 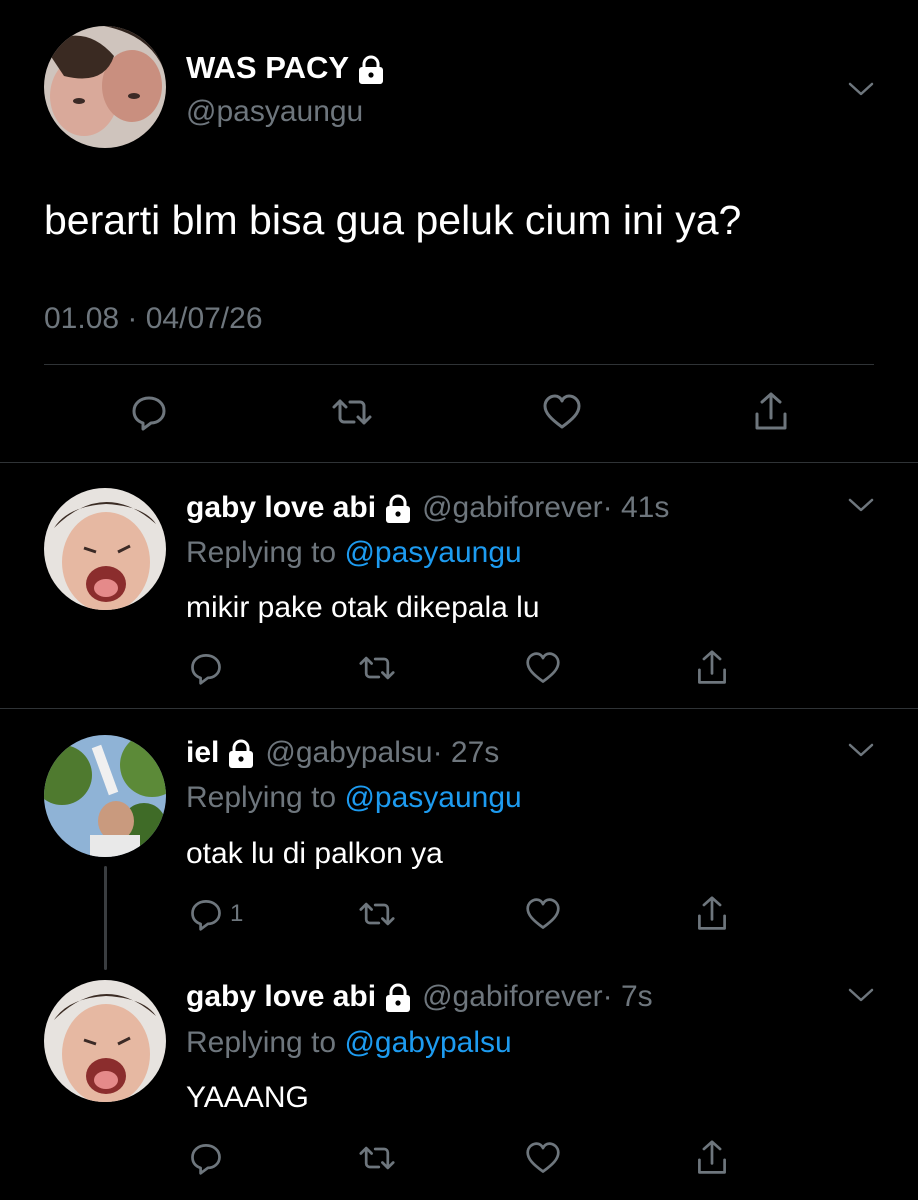 I want to click on replying-to: Replying to @gabypalsu, so click(x=349, y=1043).